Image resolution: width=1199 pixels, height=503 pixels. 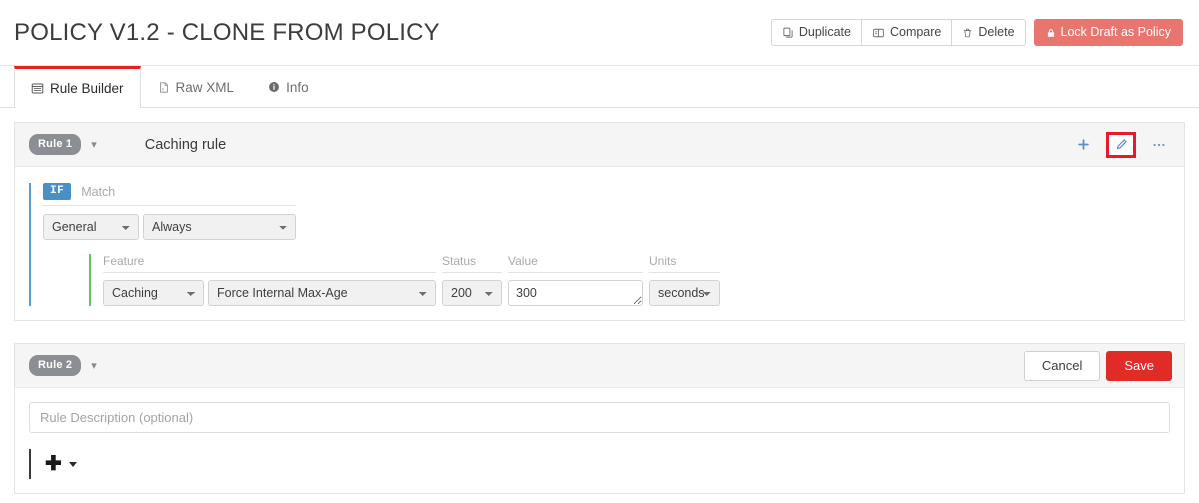 I want to click on caret-down-icon, so click(x=72, y=464).